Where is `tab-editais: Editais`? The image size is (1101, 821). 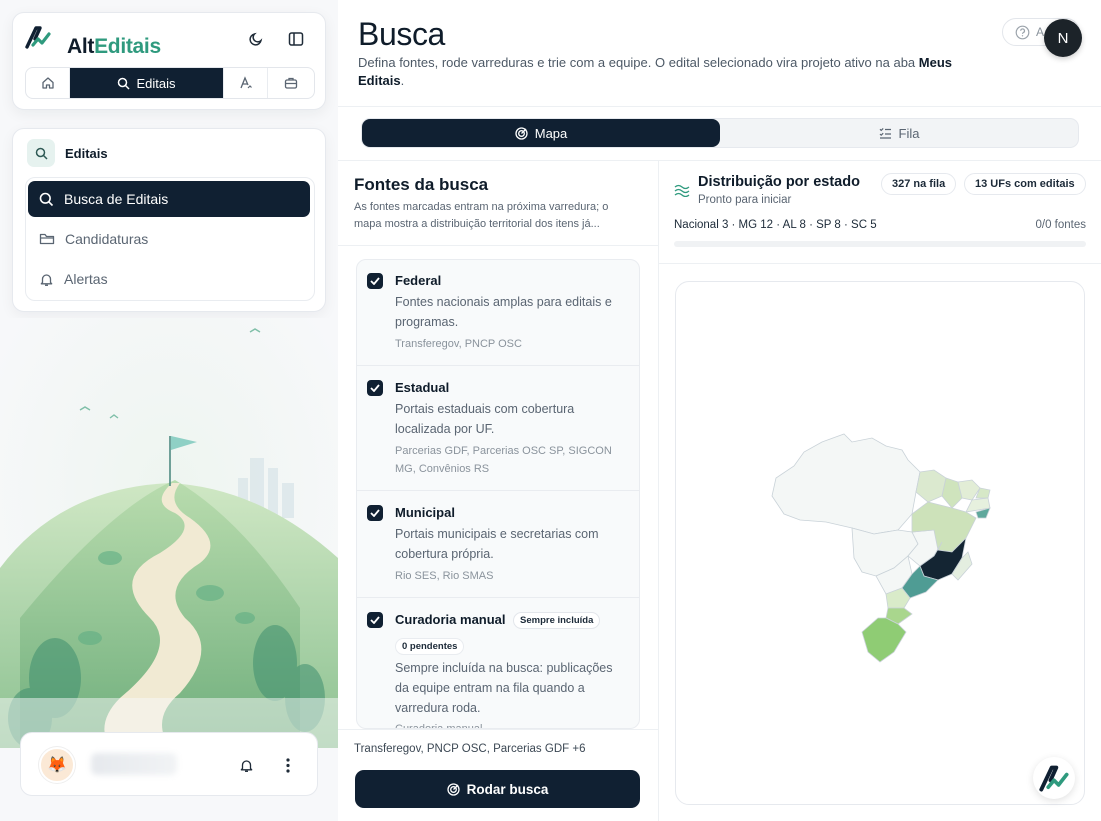 tab-editais: Editais is located at coordinates (147, 83).